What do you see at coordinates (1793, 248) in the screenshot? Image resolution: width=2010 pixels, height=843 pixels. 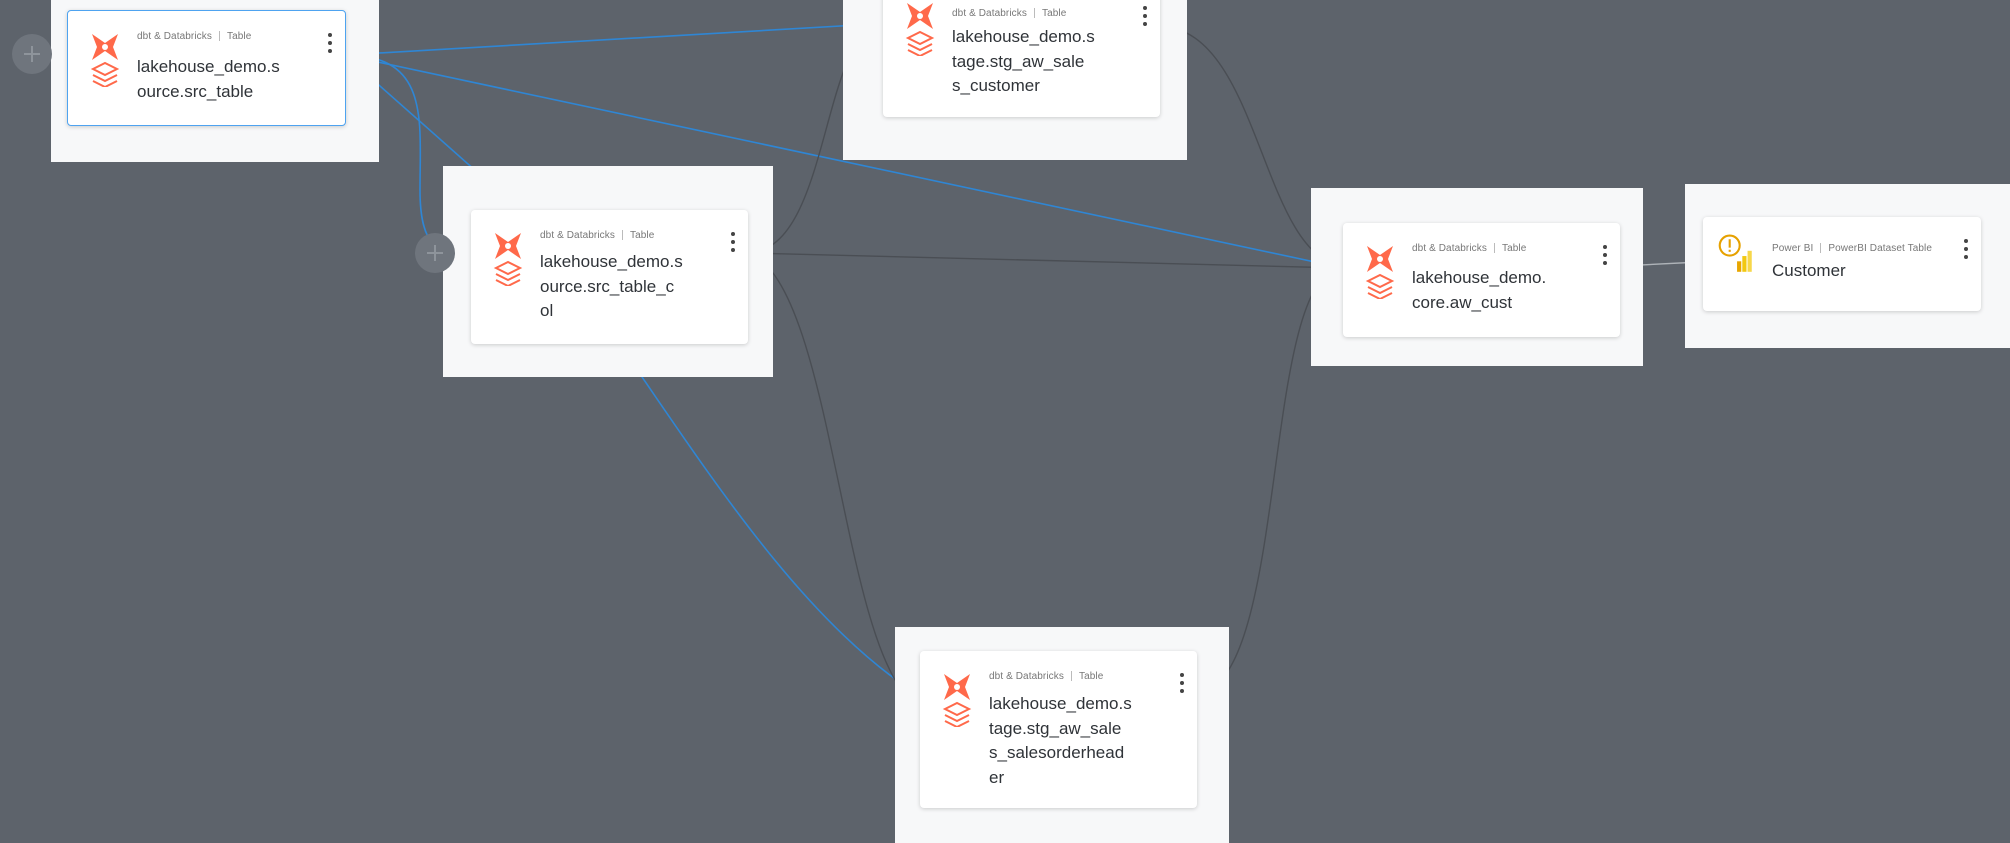 I see `platform-label: Power BI` at bounding box center [1793, 248].